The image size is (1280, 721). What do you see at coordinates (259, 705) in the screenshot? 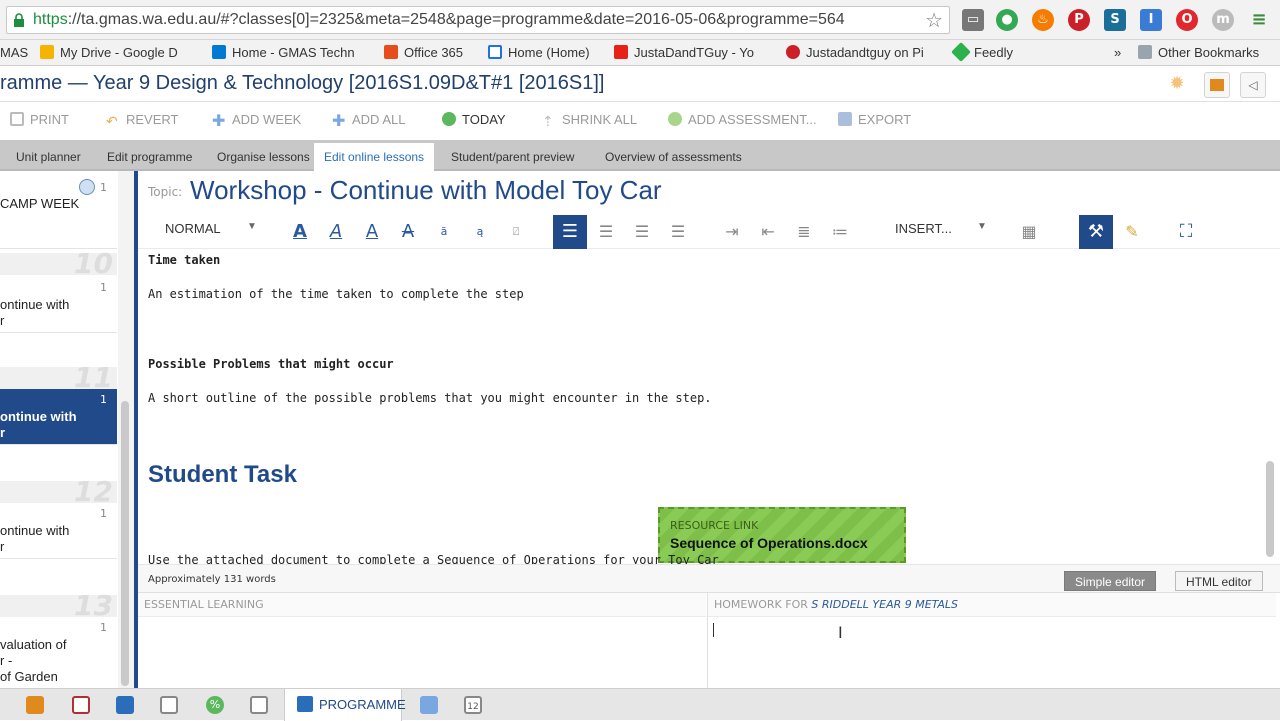
I see `list-icon` at bounding box center [259, 705].